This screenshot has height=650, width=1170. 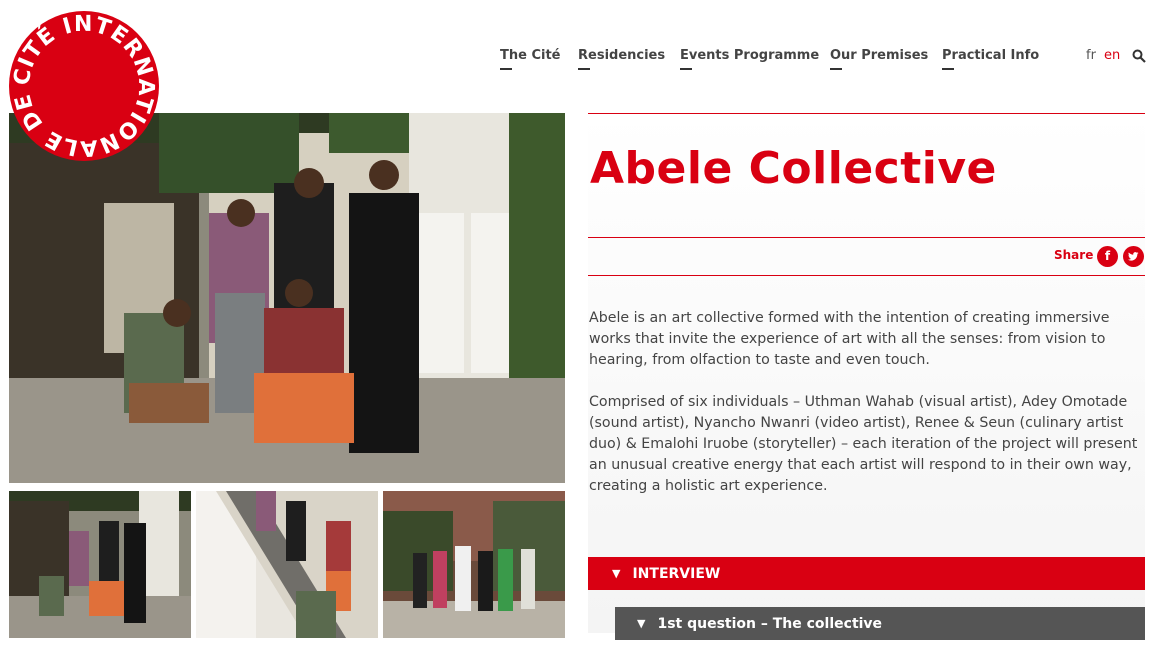 What do you see at coordinates (866, 275) in the screenshot?
I see `divider-share-bottom` at bounding box center [866, 275].